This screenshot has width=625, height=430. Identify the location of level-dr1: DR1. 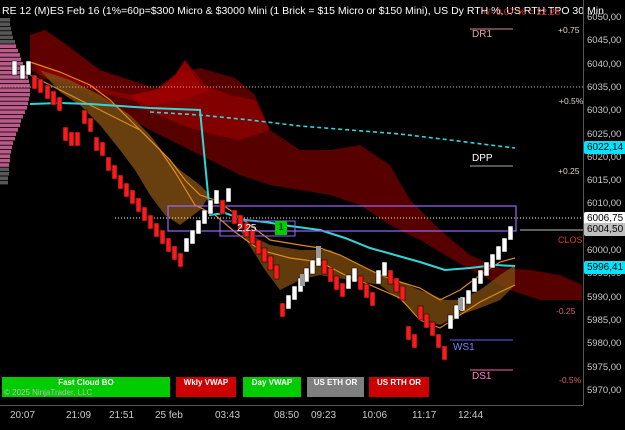
(482, 34).